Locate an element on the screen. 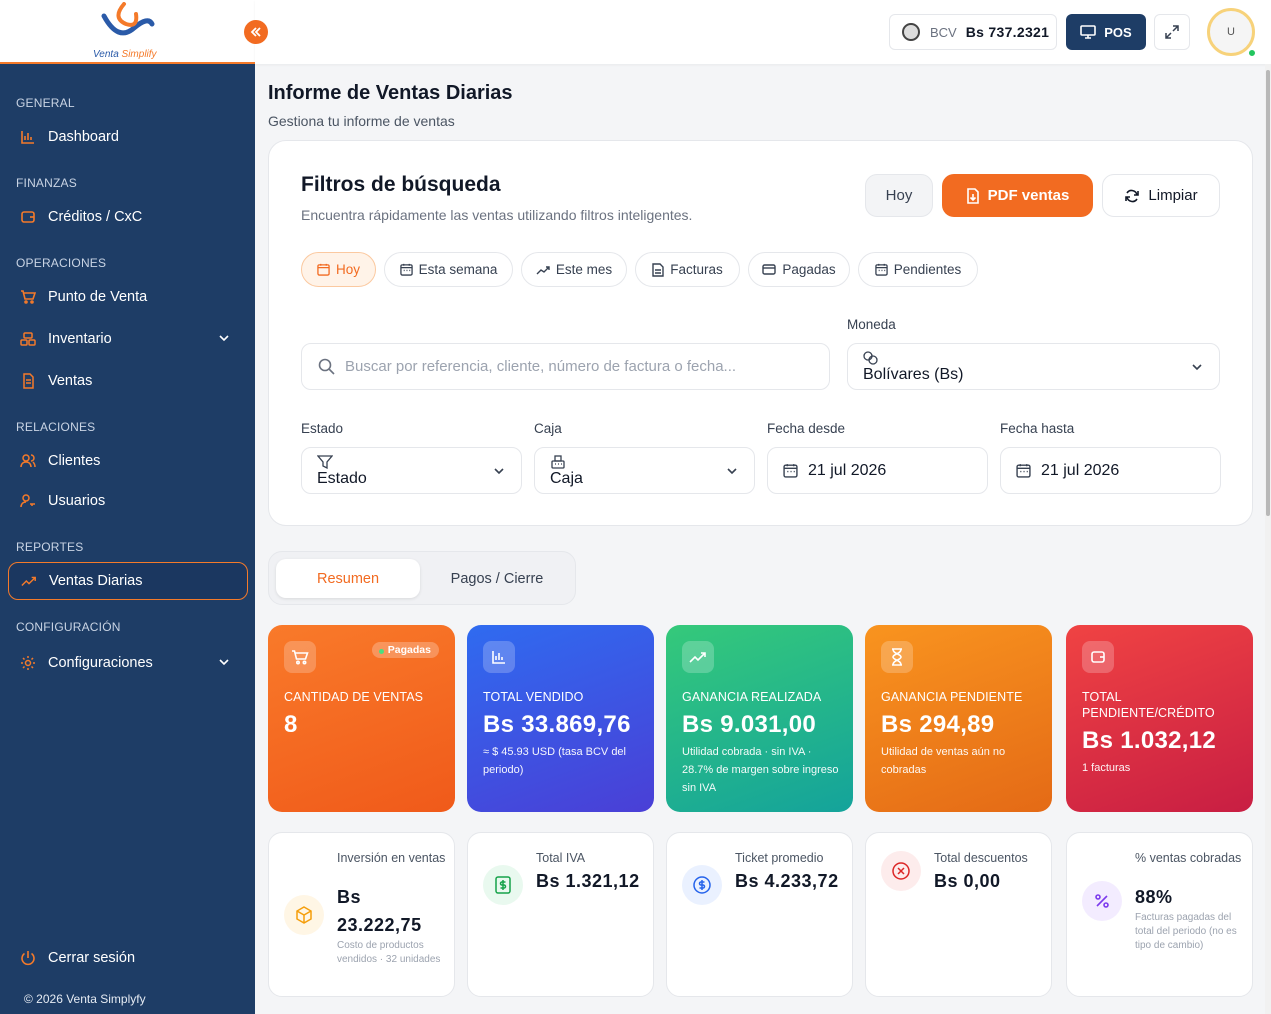  sidebar-item-label: Créditos / CxC is located at coordinates (95, 217).